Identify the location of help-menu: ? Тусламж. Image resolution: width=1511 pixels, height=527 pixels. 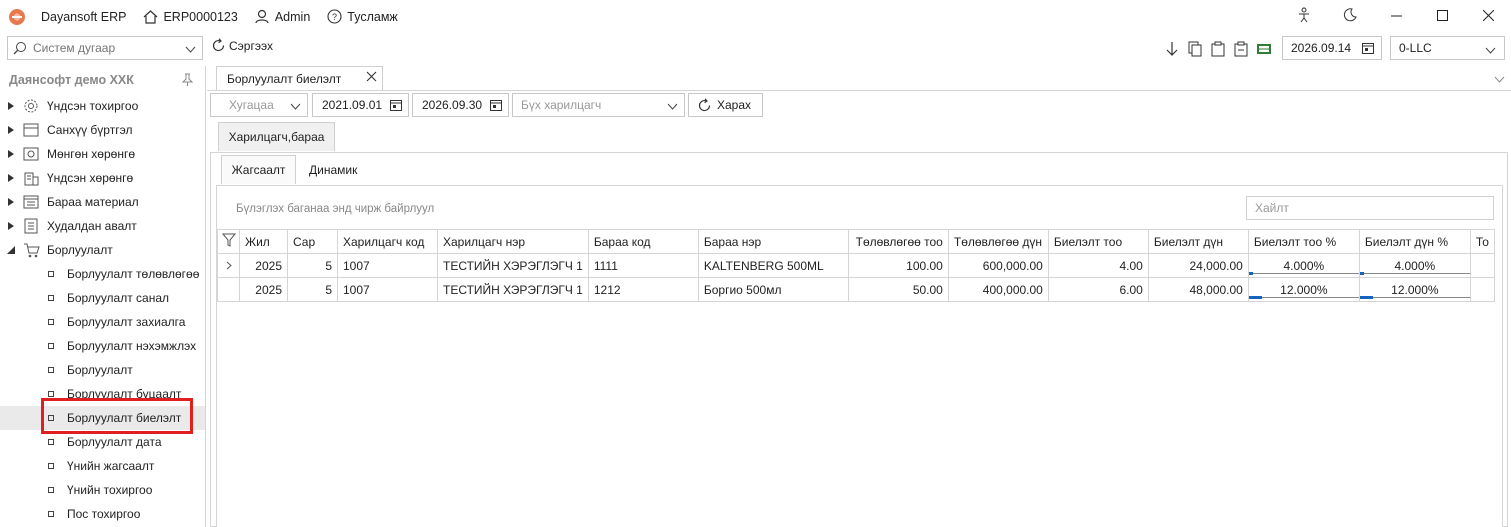
(362, 17).